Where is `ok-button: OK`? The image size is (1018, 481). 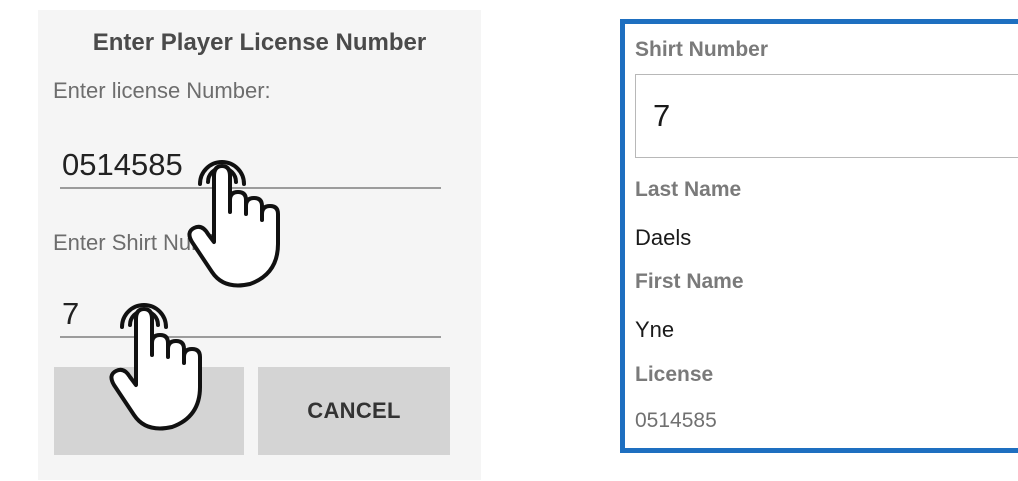 ok-button: OK is located at coordinates (149, 411).